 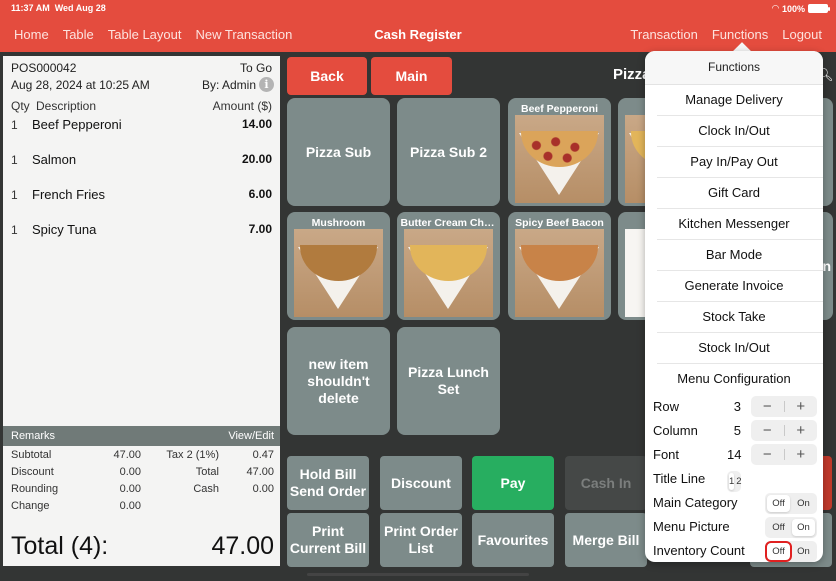 I want to click on favourites-button: Favourites, so click(x=513, y=540).